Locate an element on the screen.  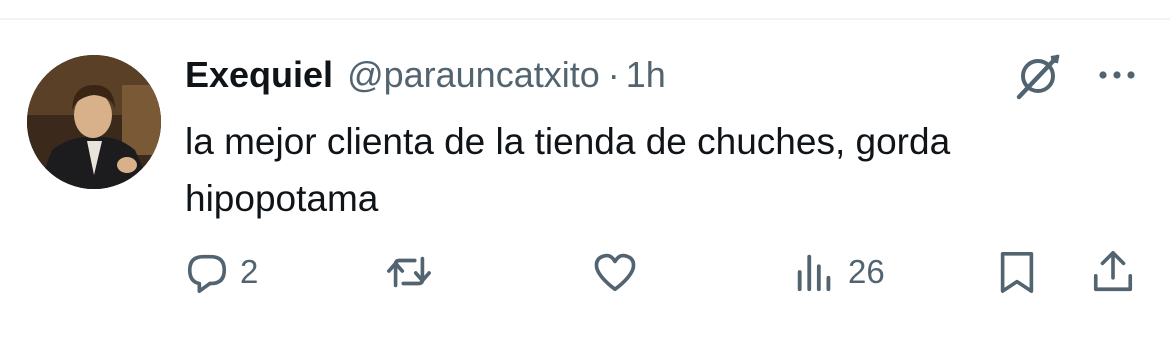
author-name: Exequiel is located at coordinates (259, 75).